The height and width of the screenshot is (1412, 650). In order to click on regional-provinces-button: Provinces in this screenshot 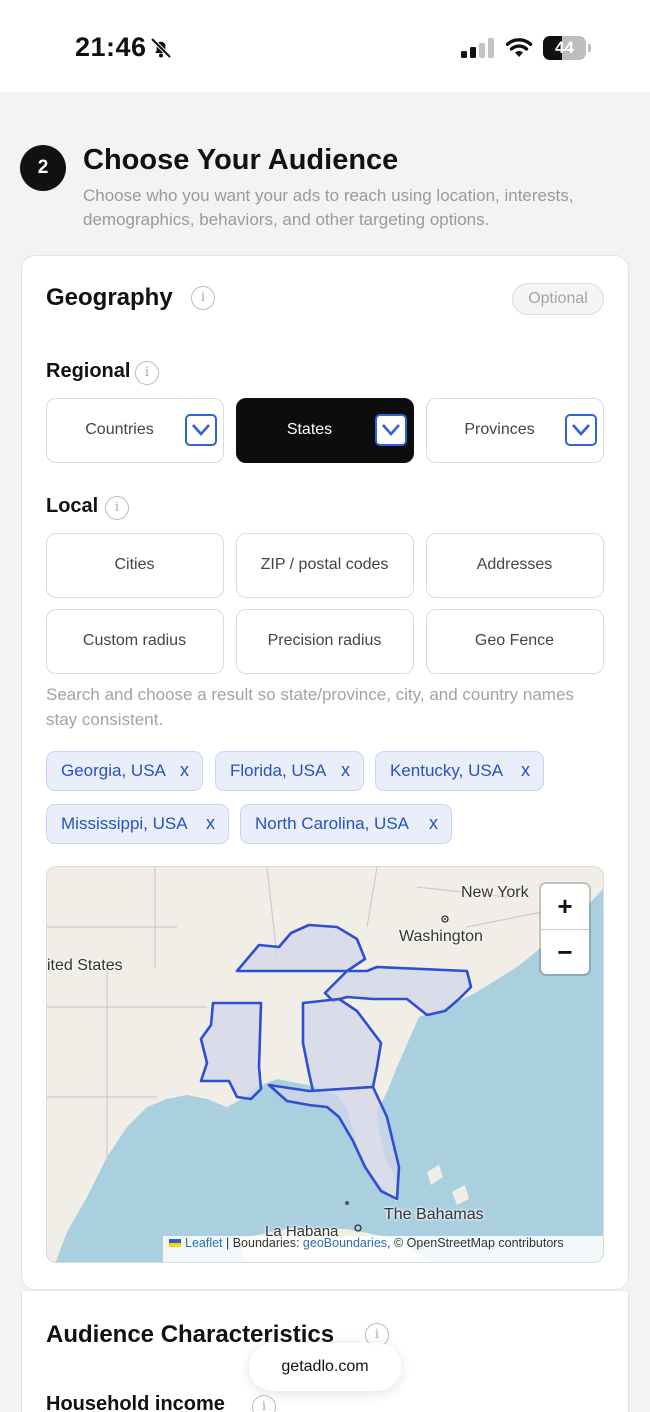, I will do `click(515, 430)`.